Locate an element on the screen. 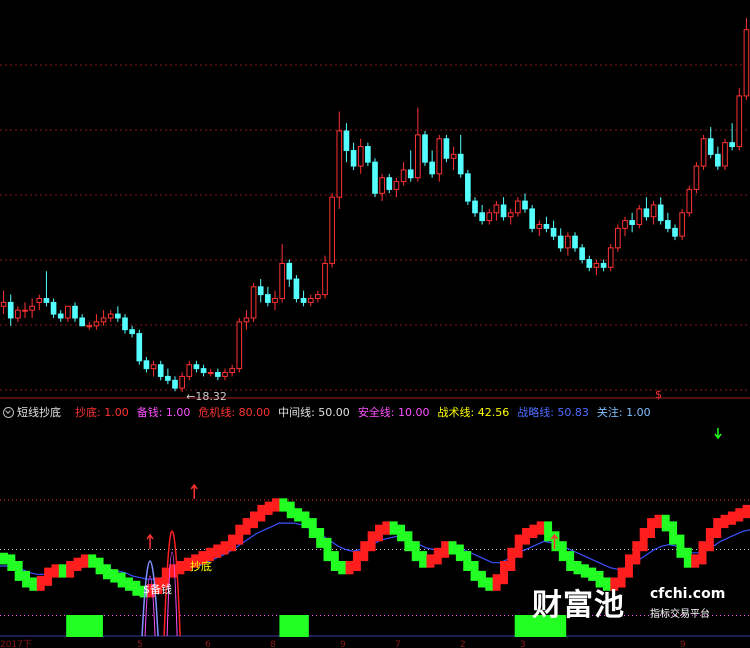 Image resolution: width=750 pixels, height=648 pixels. x-axis-label: 3 is located at coordinates (523, 644).